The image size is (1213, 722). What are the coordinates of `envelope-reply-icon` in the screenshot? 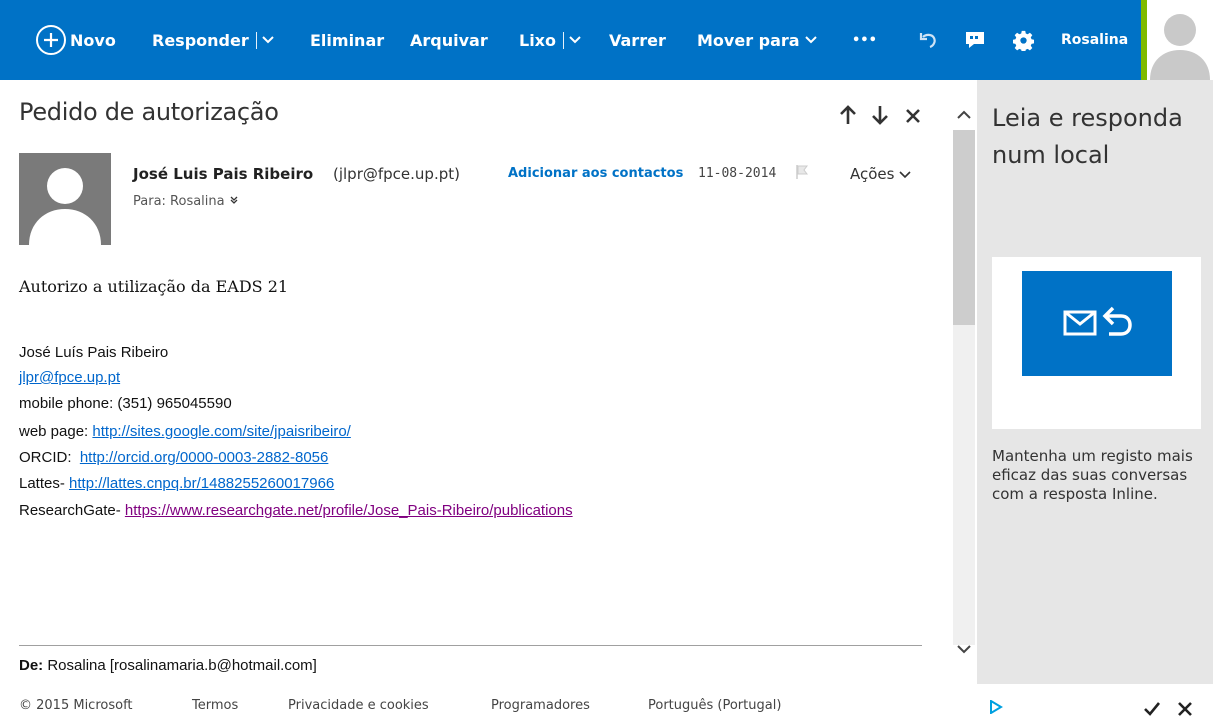 It's located at (1097, 321).